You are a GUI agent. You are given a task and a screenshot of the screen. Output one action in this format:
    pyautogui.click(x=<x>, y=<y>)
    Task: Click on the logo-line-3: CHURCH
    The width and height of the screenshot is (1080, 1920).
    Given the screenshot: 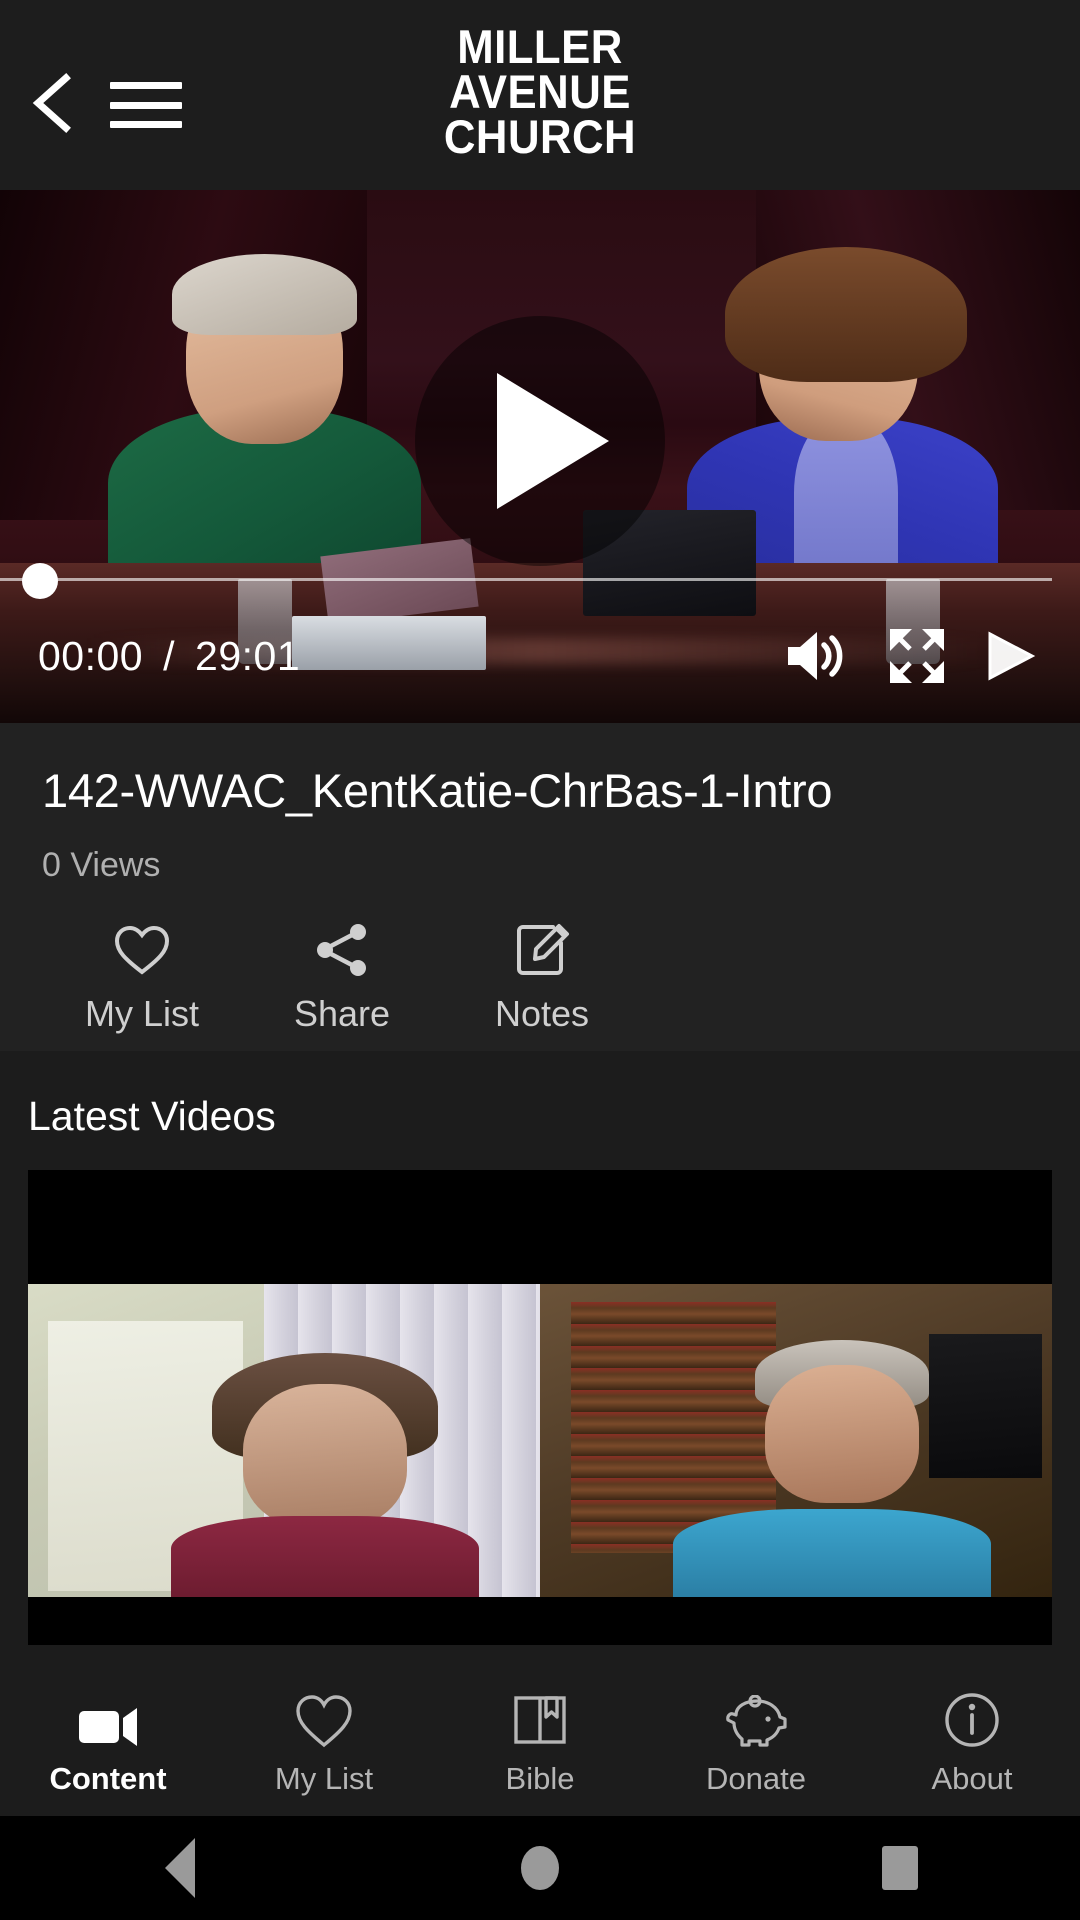 What is the action you would take?
    pyautogui.click(x=540, y=137)
    